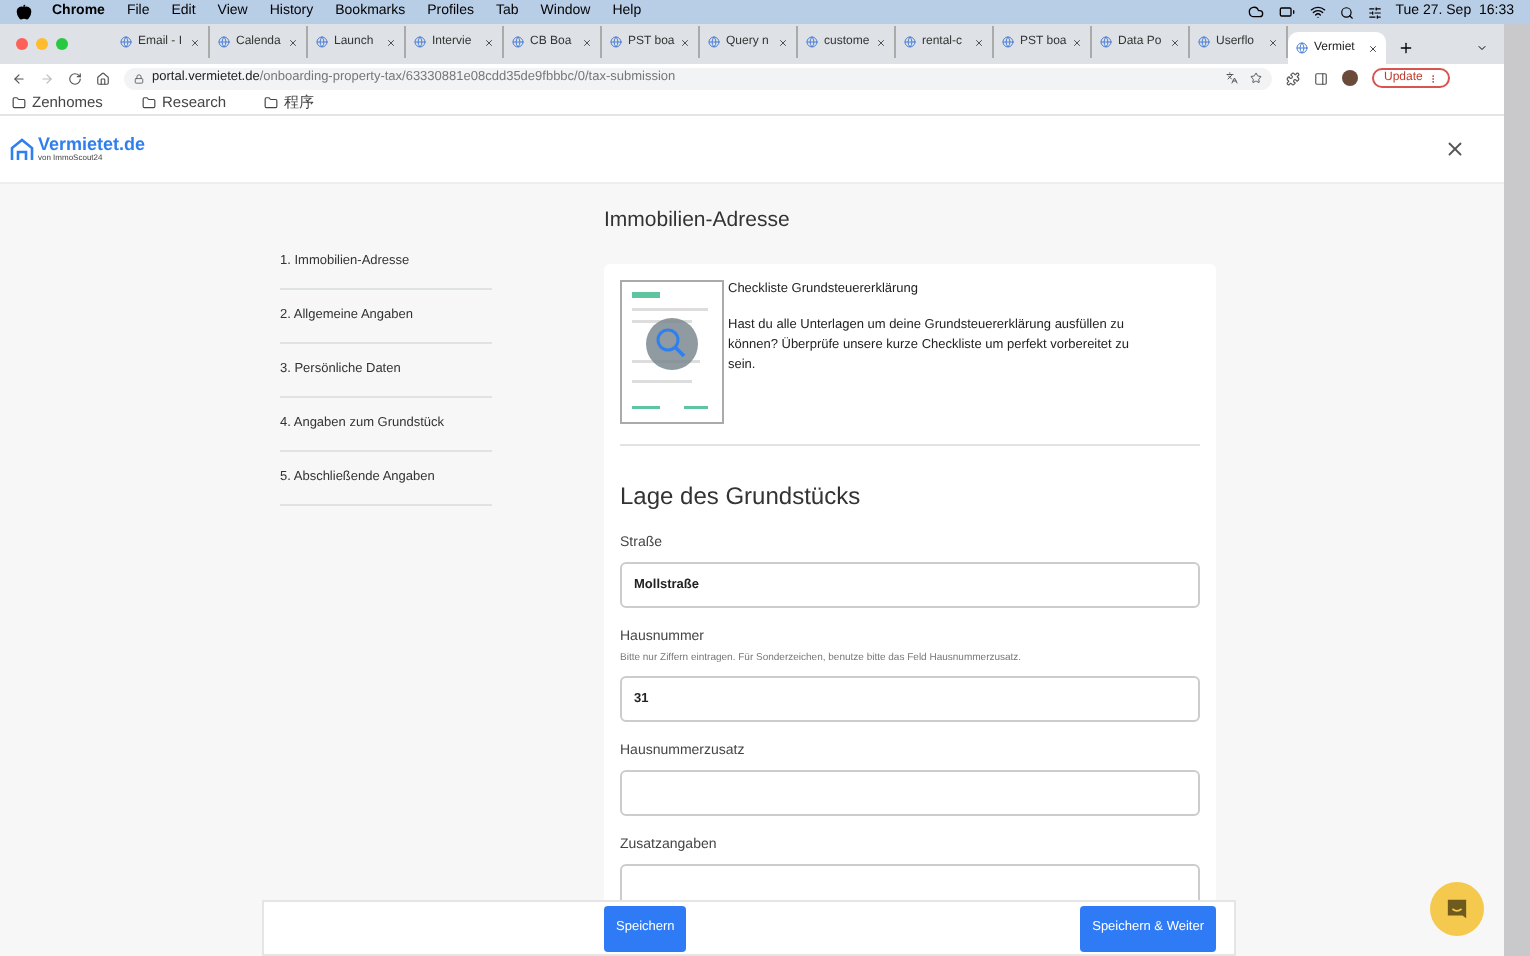  I want to click on house-logo-icon, so click(22, 149).